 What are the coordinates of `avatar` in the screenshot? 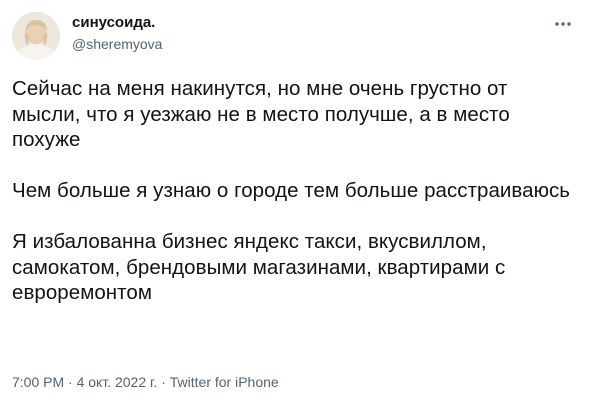 It's located at (36, 36).